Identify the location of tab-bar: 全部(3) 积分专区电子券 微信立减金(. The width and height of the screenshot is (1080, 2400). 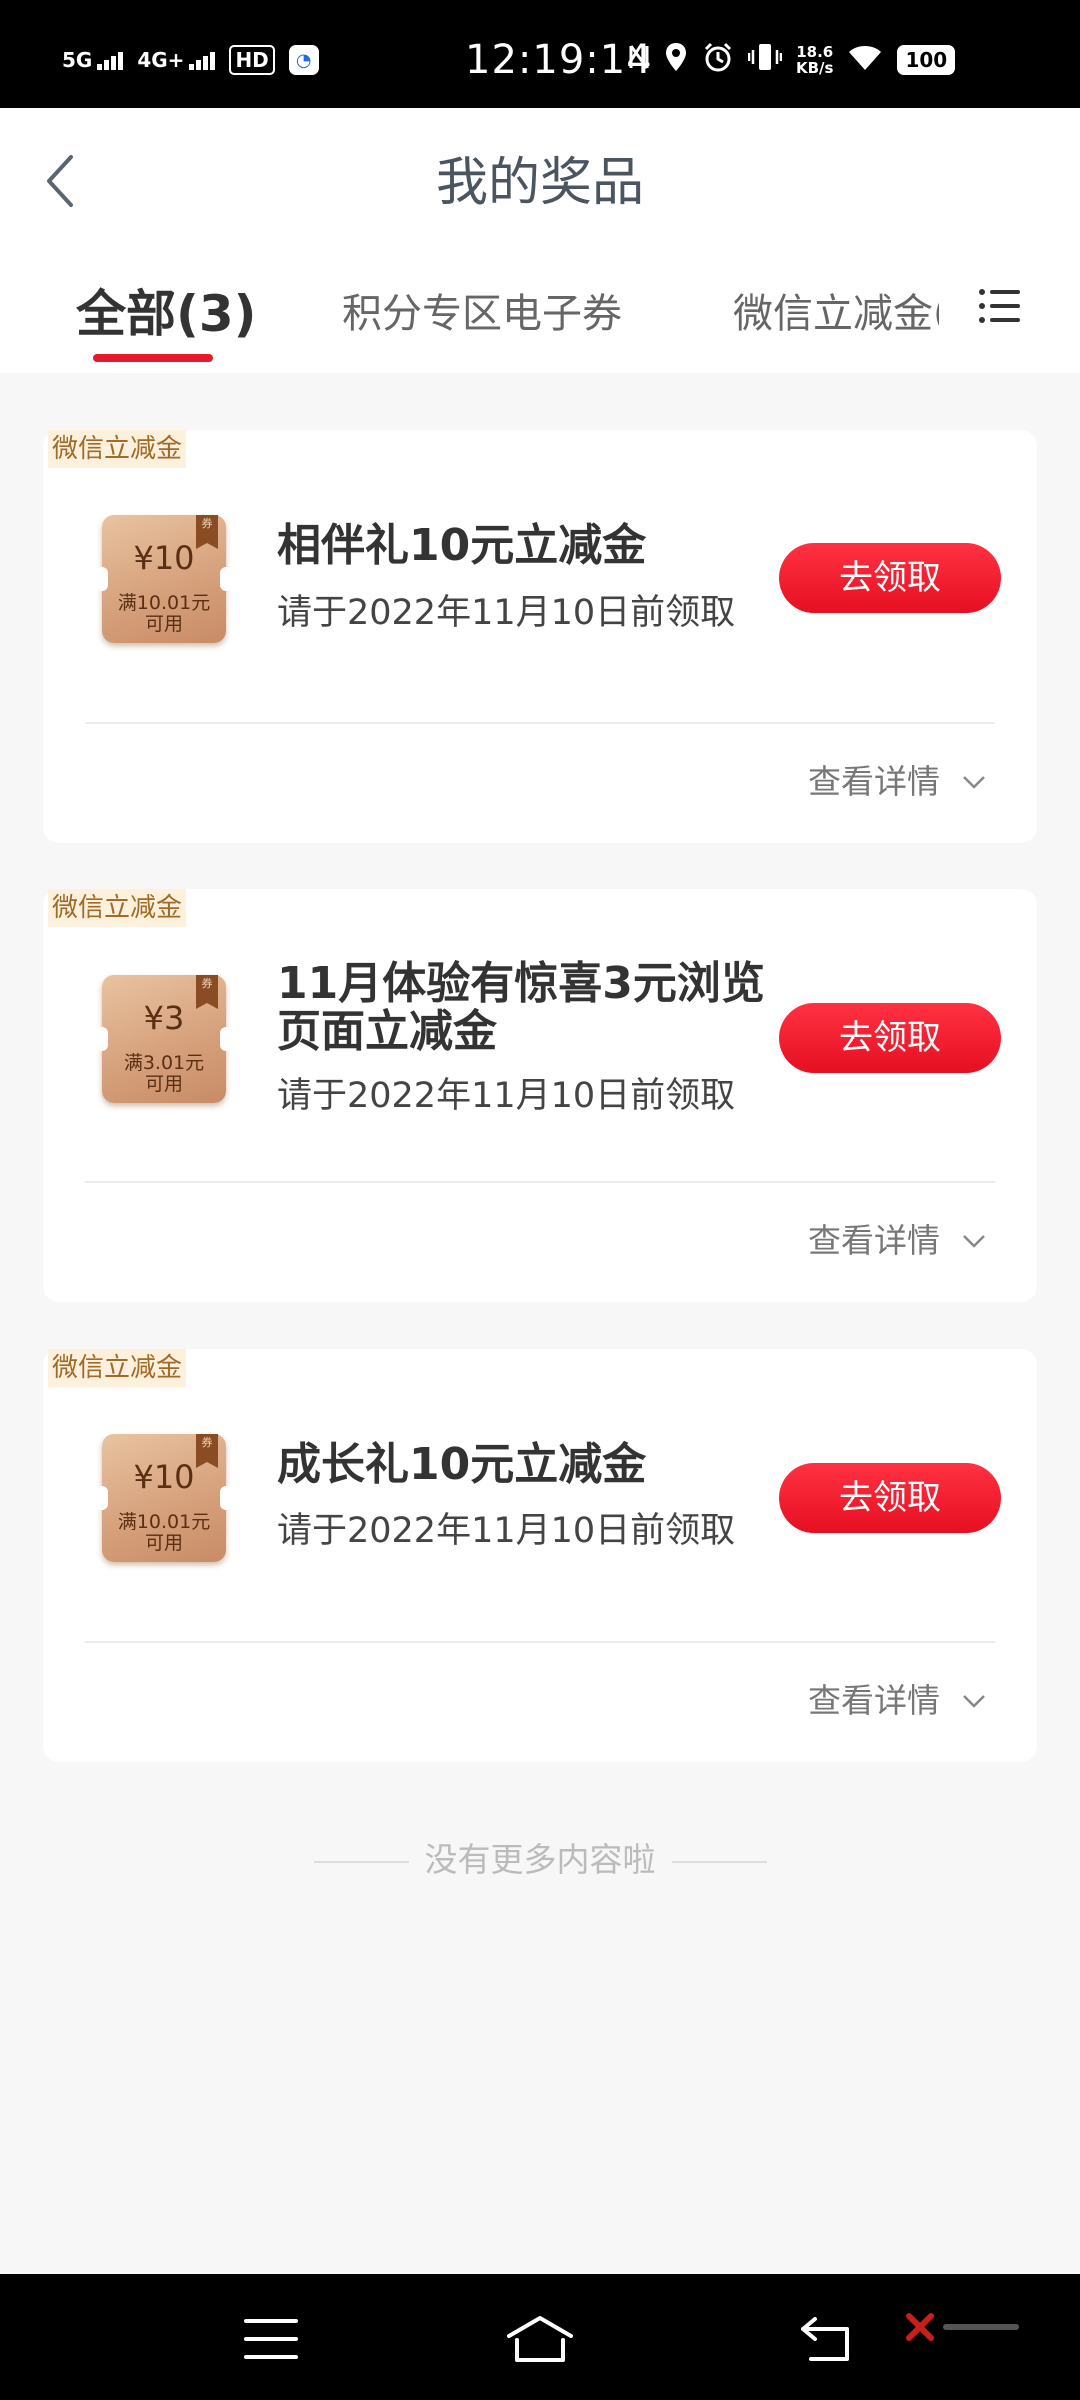
(540, 311).